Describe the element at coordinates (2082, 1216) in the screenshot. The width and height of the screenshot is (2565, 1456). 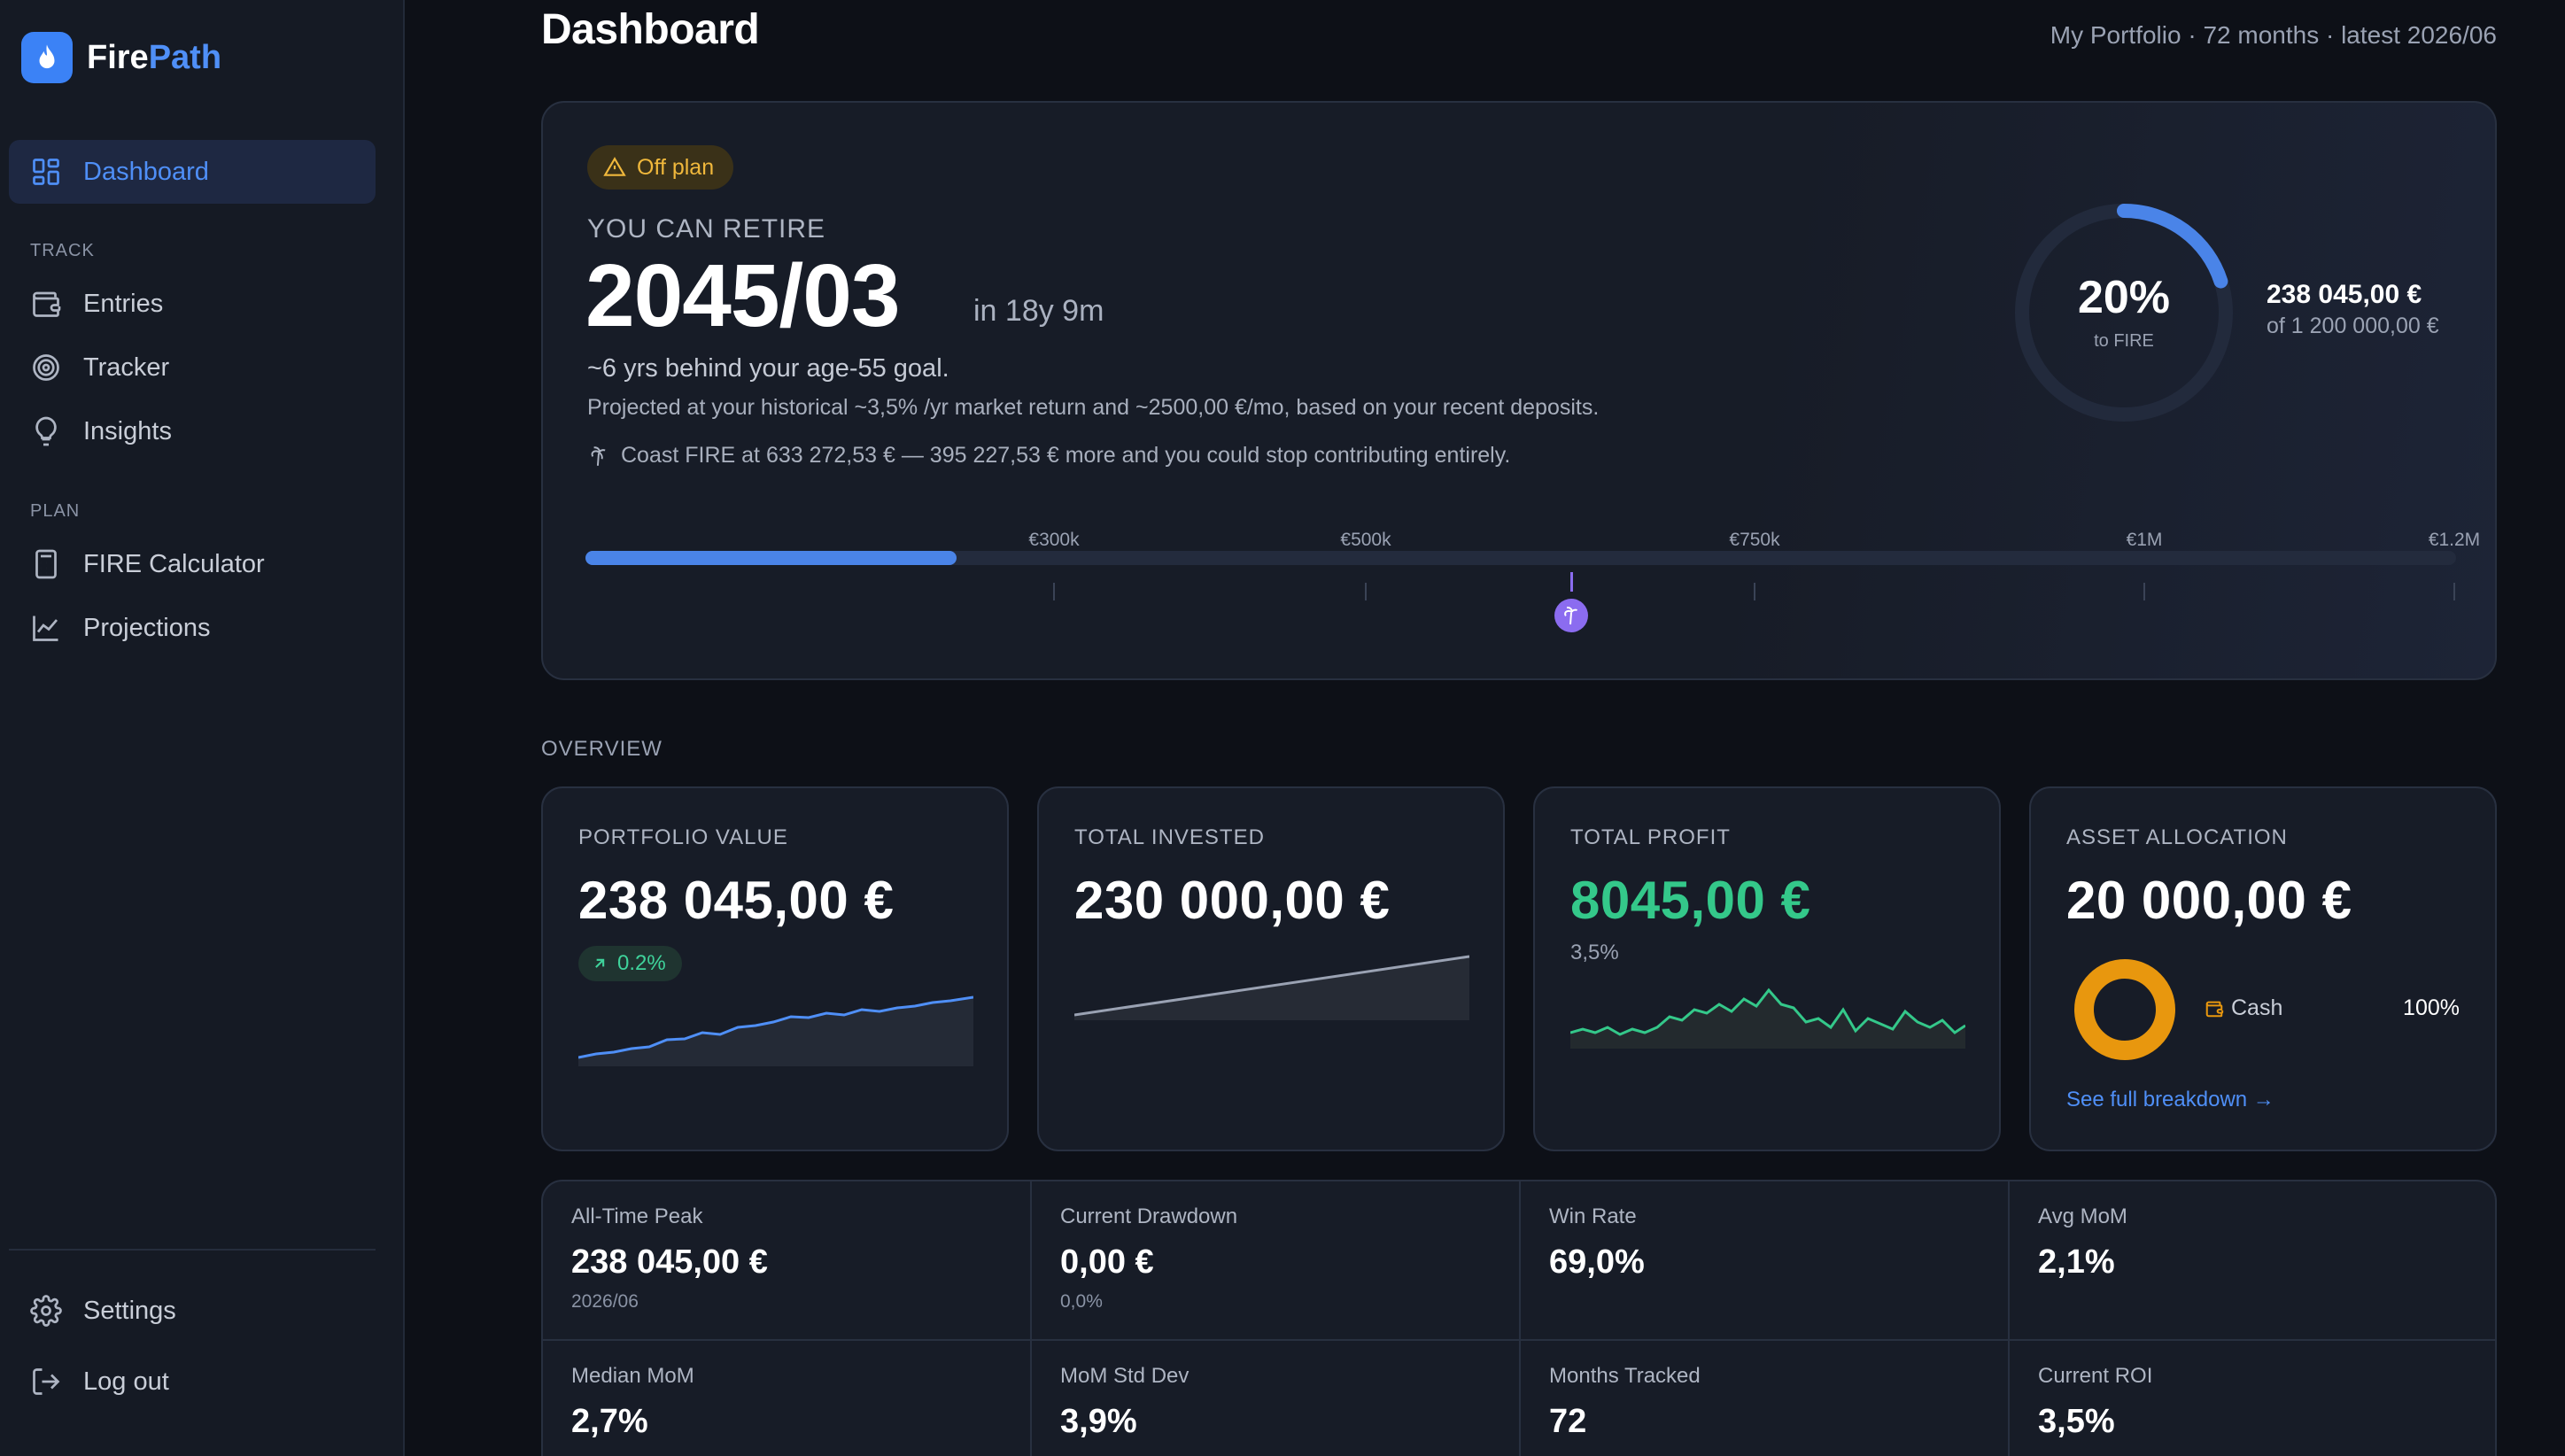
I see `stat-label: Avg MoM` at that location.